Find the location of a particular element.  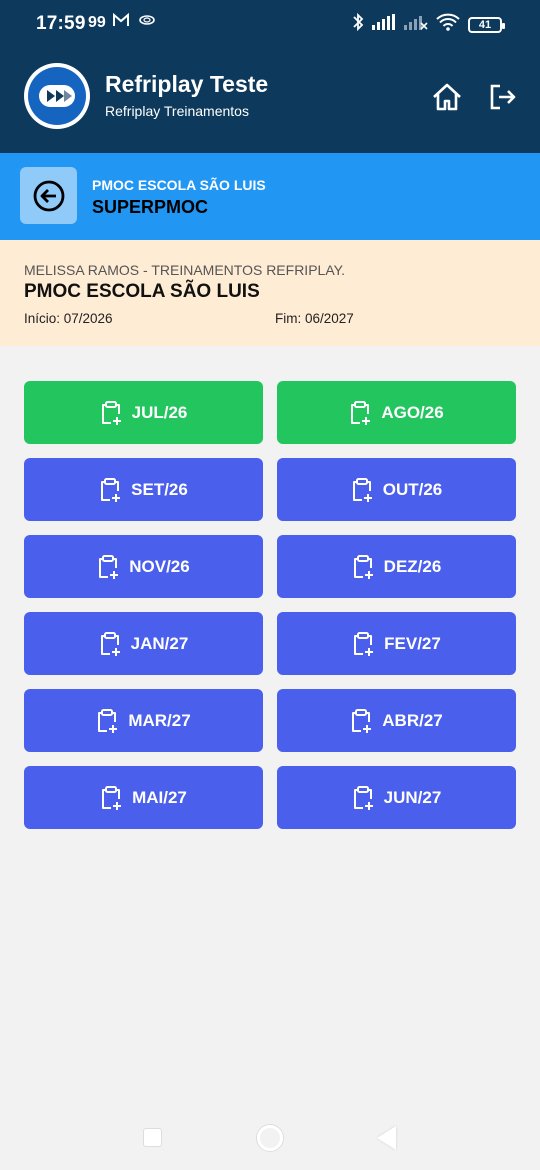

app-logo is located at coordinates (57, 96).